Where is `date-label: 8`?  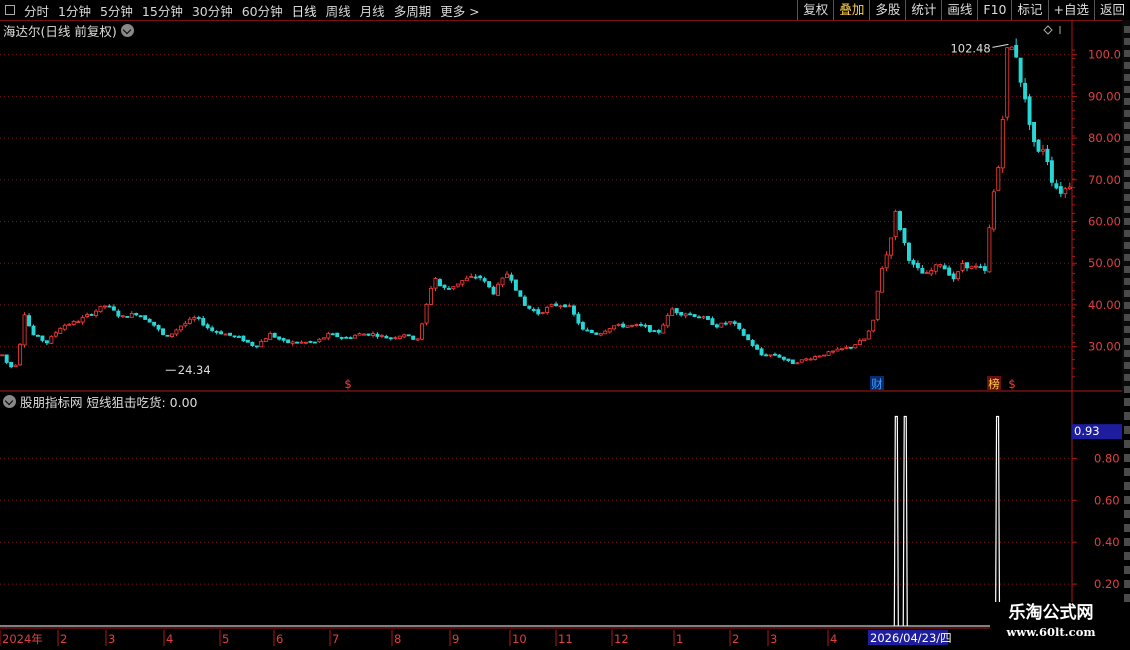 date-label: 8 is located at coordinates (397, 639).